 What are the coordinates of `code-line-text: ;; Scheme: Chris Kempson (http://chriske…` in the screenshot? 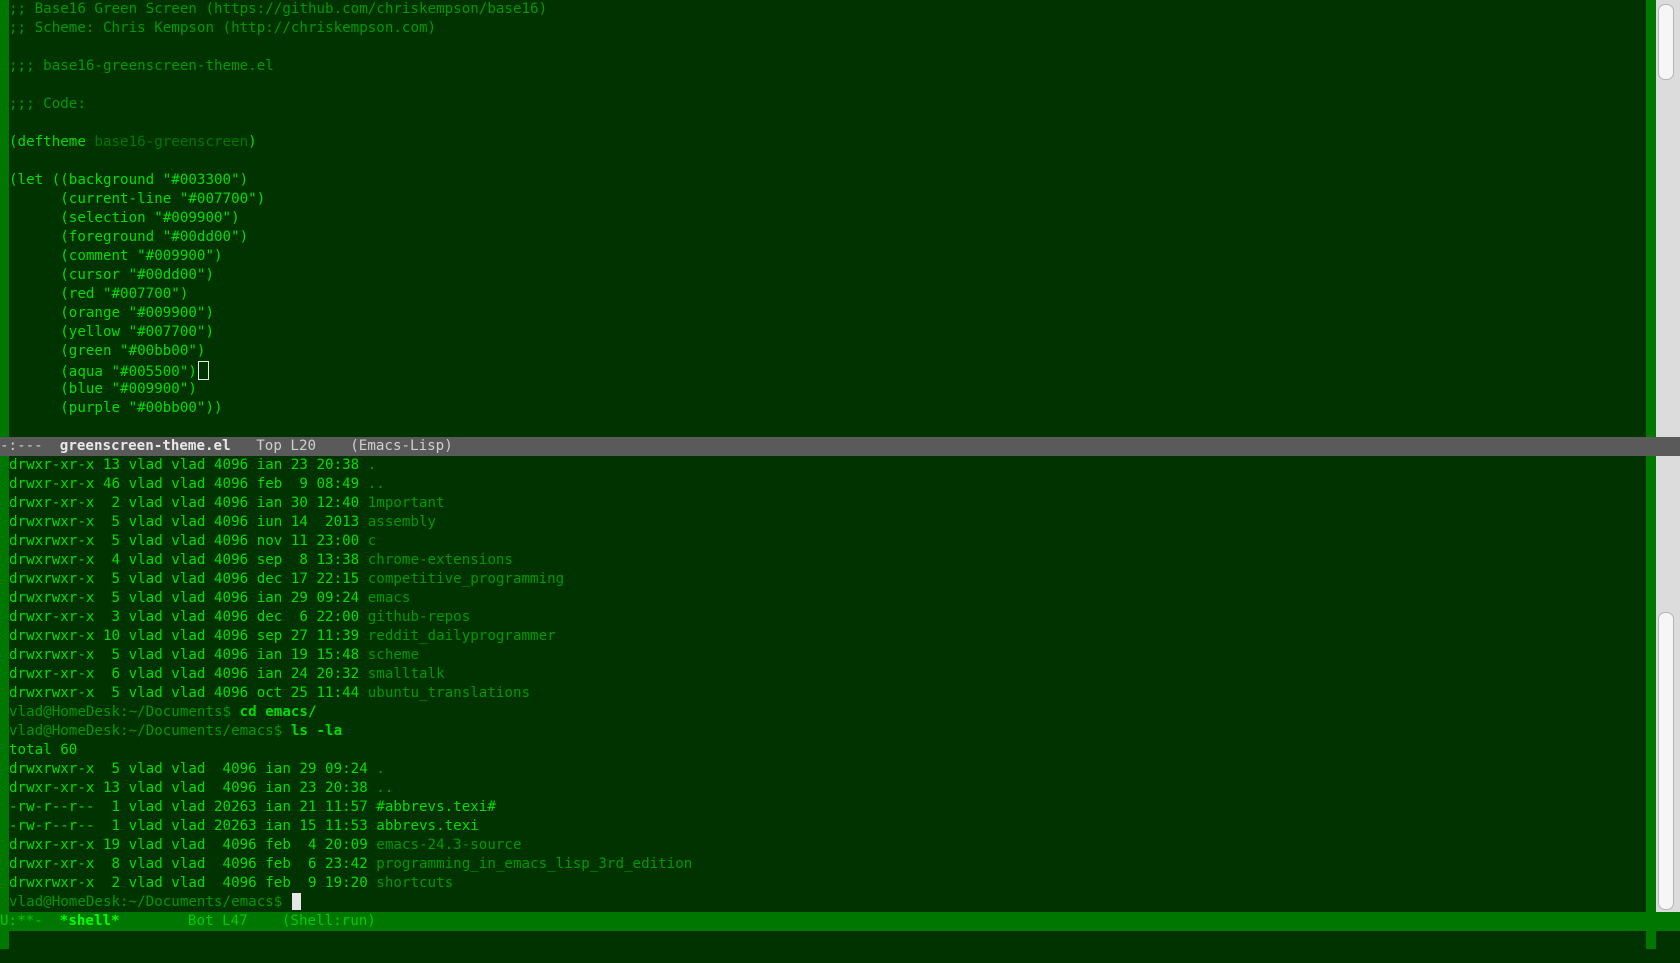 It's located at (223, 28).